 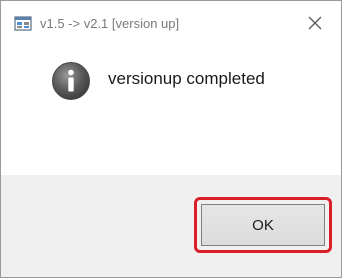 I want to click on ok-button: OK, so click(x=263, y=225).